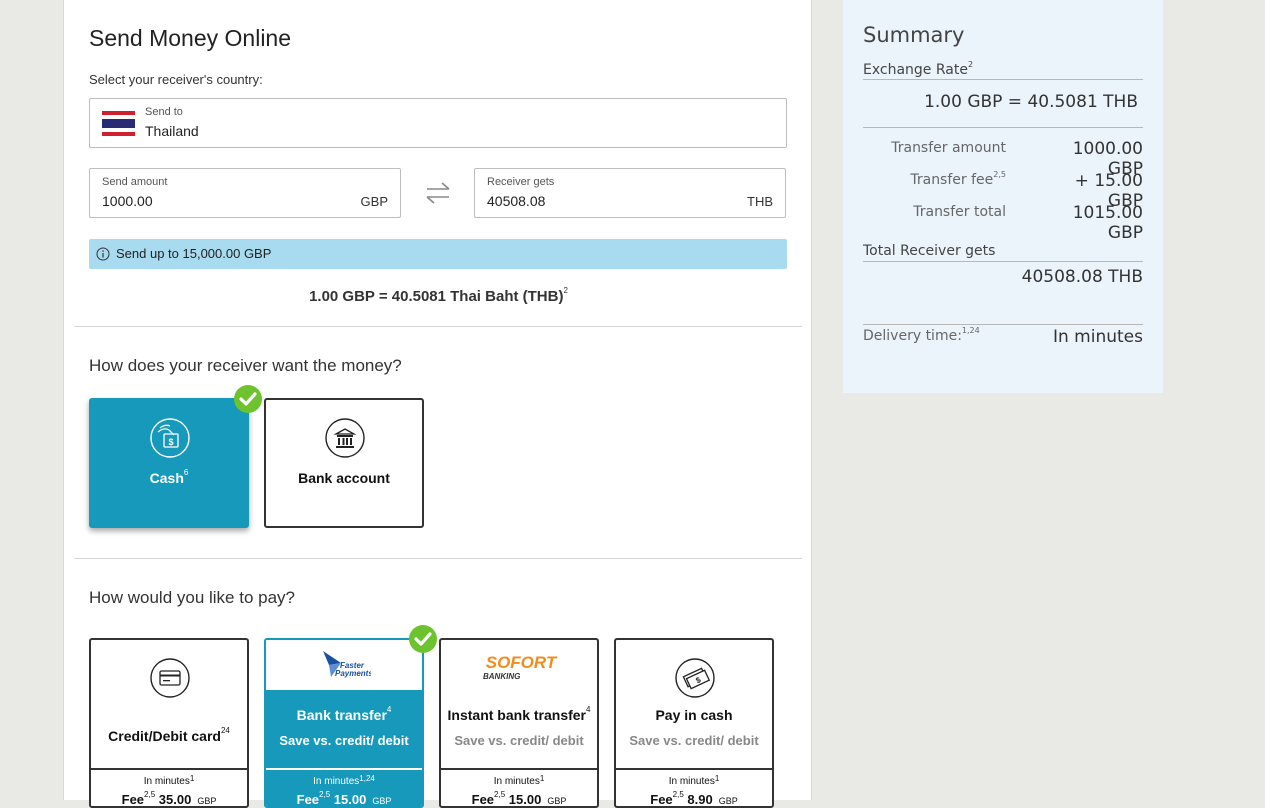 The image size is (1265, 808). I want to click on swap-arrows-icon, so click(438, 193).